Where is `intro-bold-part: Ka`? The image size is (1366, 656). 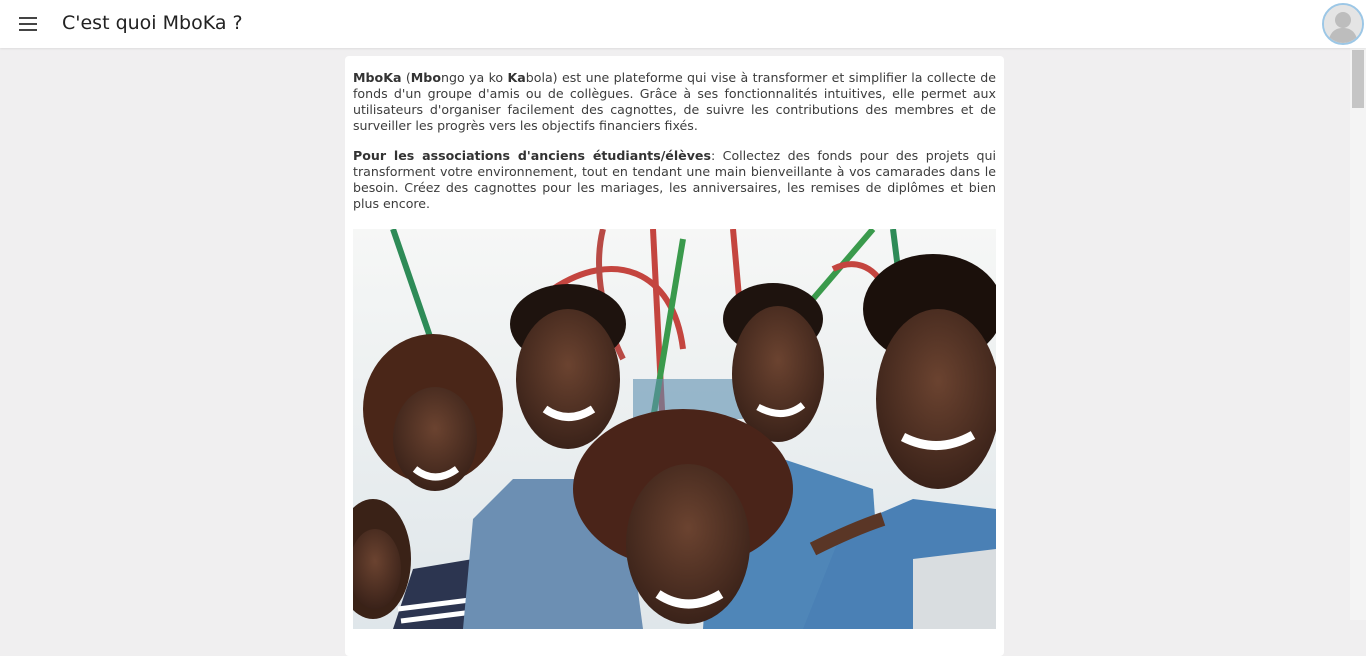 intro-bold-part: Ka is located at coordinates (516, 77).